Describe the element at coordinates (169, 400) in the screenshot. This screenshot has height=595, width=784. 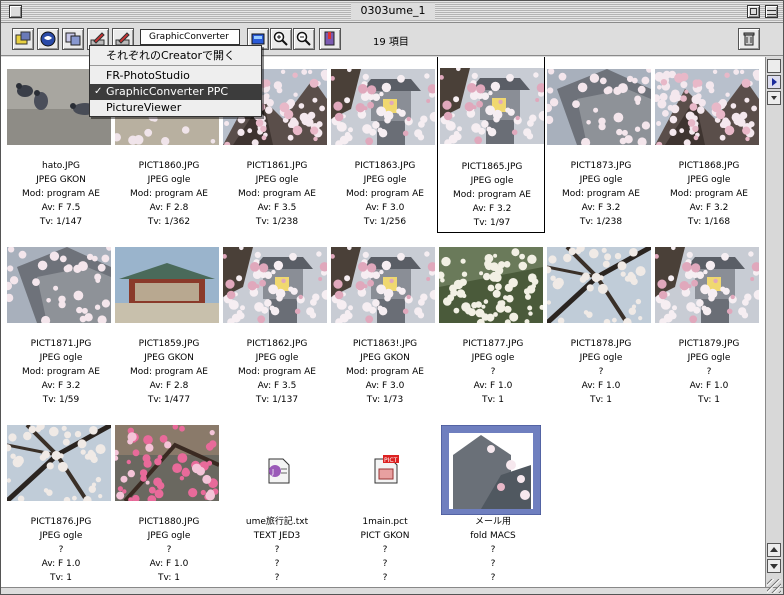
I see `file-tv: Tv: 1/477` at that location.